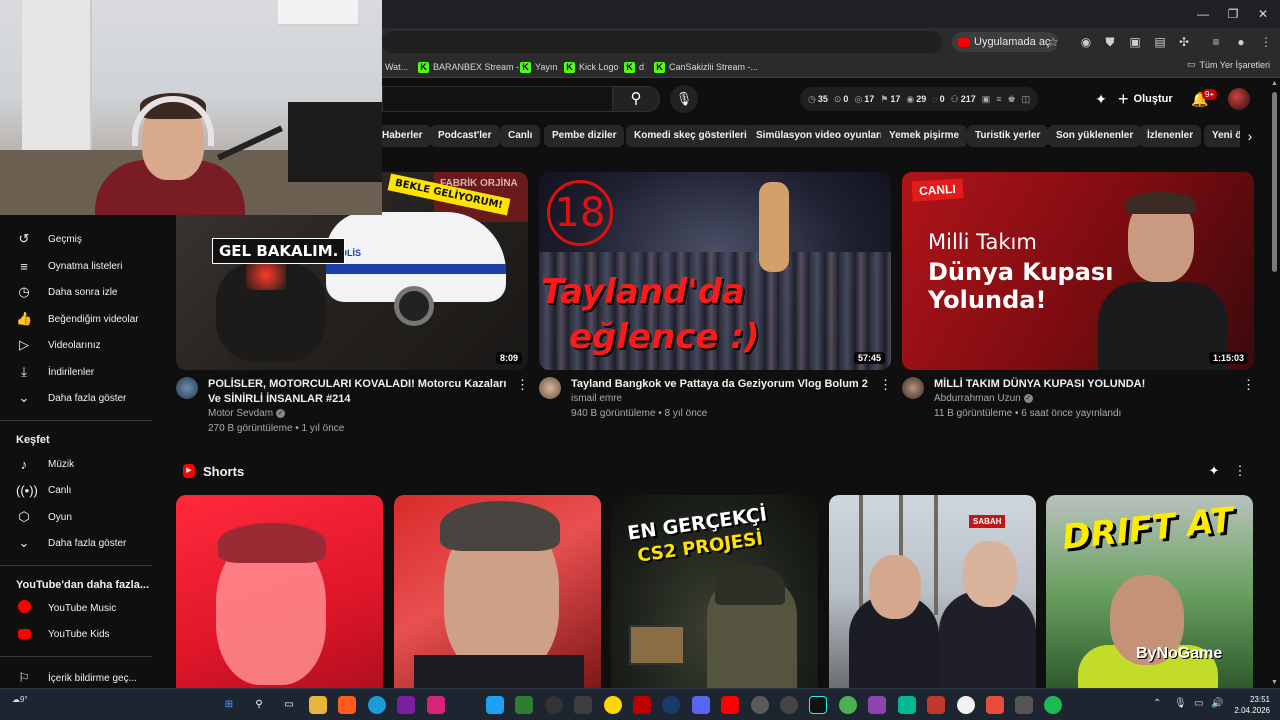  I want to click on speed-icon, so click(554, 705).